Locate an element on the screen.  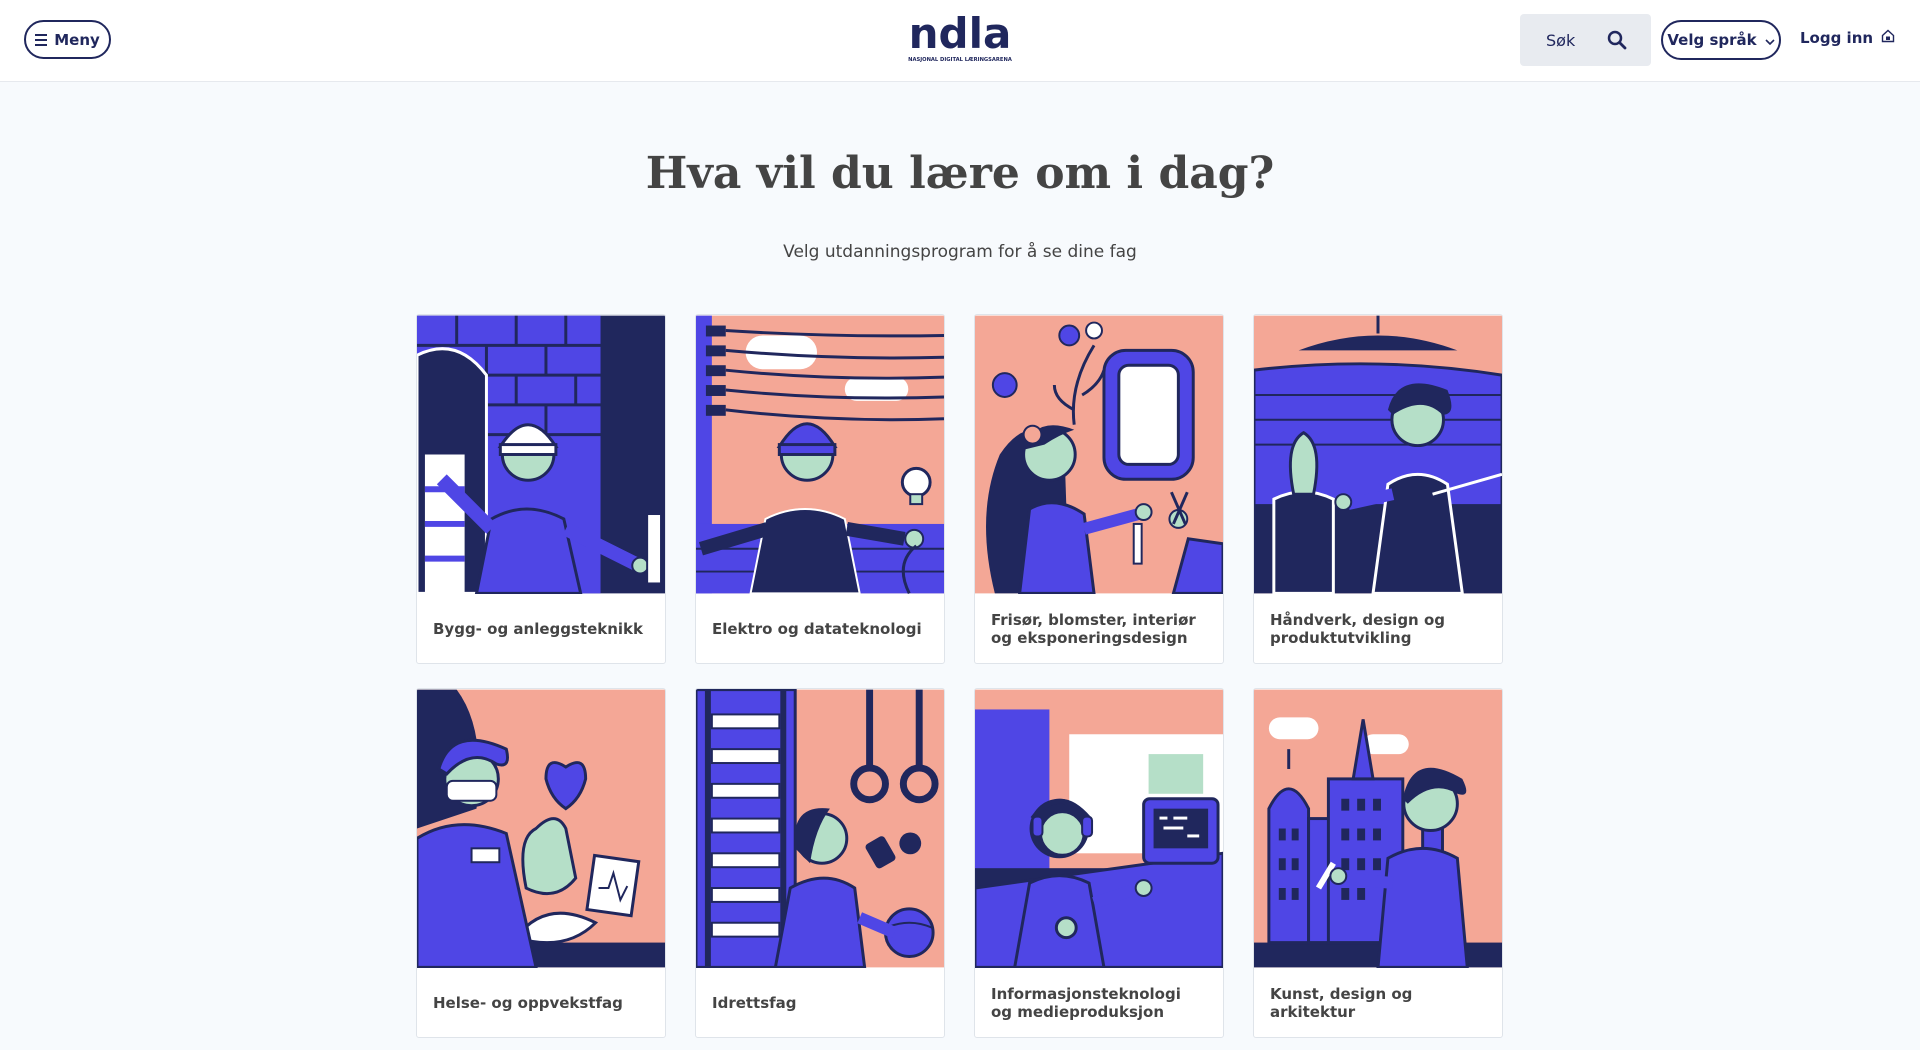
program-card-informasjonsteknologi: Informasjonsteknologi og medieproduksjon is located at coordinates (1099, 863).